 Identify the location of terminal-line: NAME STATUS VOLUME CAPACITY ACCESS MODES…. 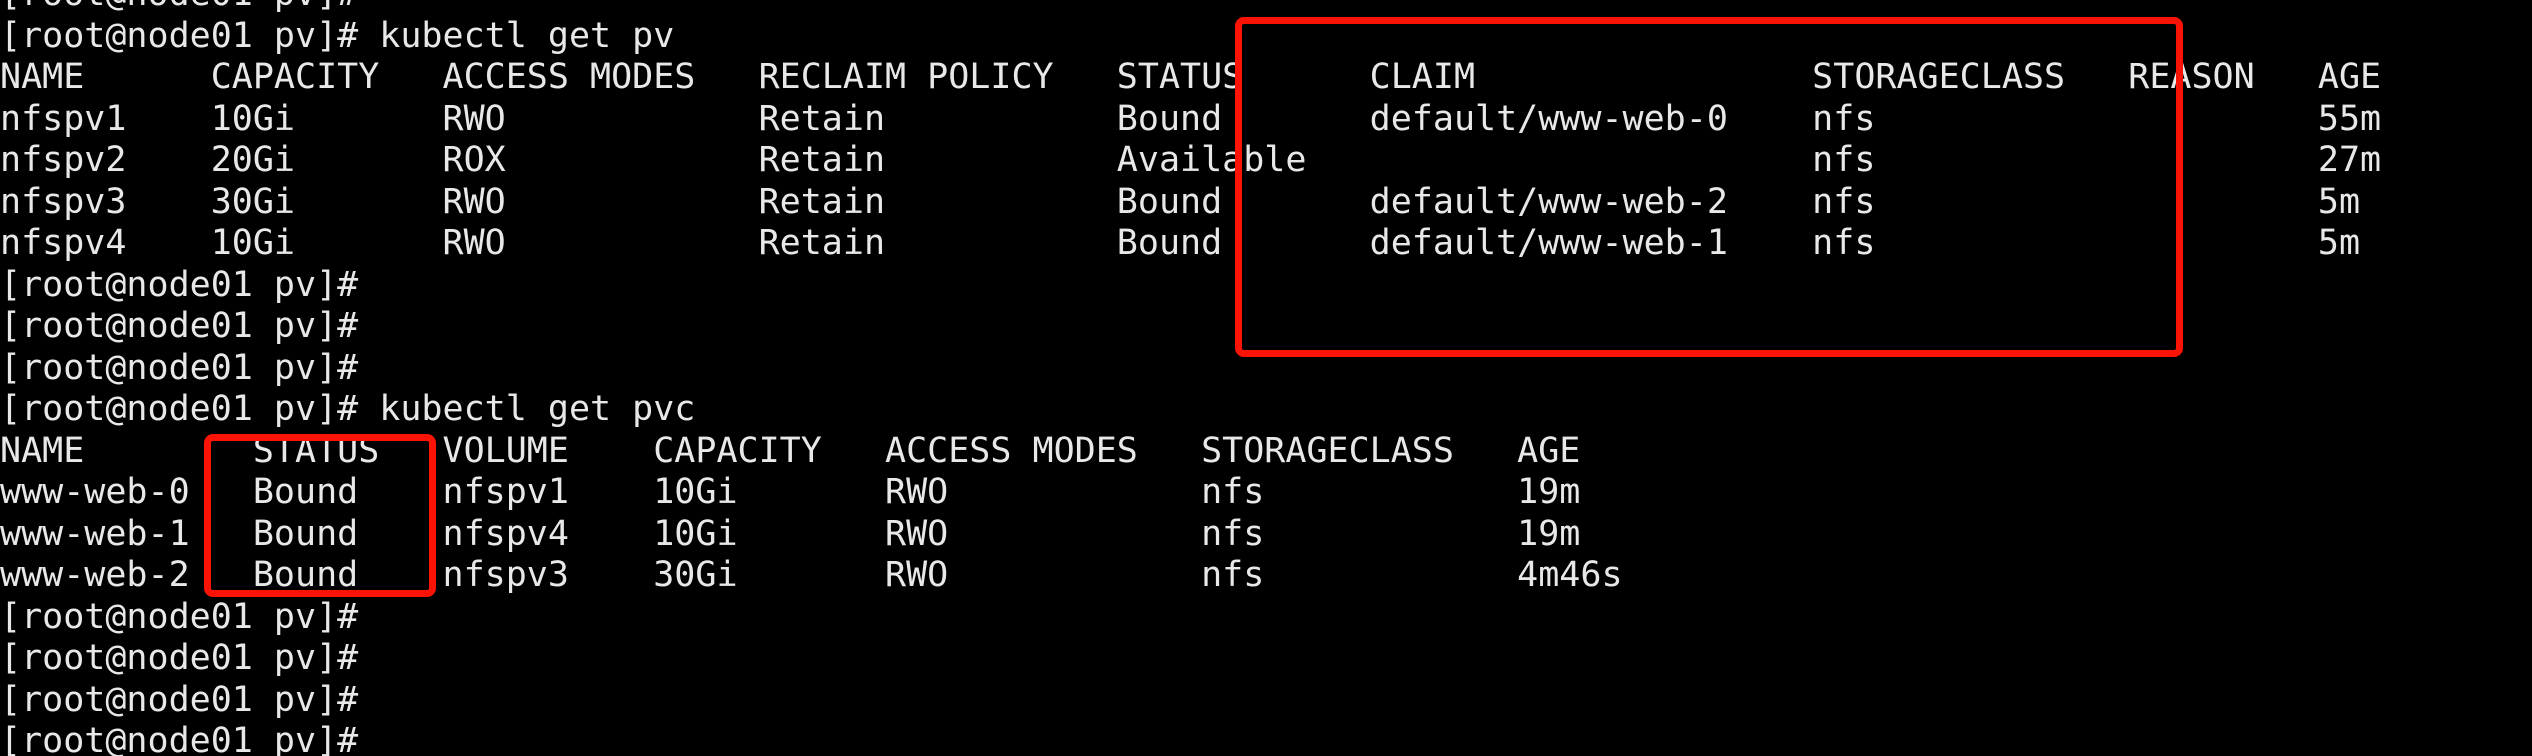
(790, 450).